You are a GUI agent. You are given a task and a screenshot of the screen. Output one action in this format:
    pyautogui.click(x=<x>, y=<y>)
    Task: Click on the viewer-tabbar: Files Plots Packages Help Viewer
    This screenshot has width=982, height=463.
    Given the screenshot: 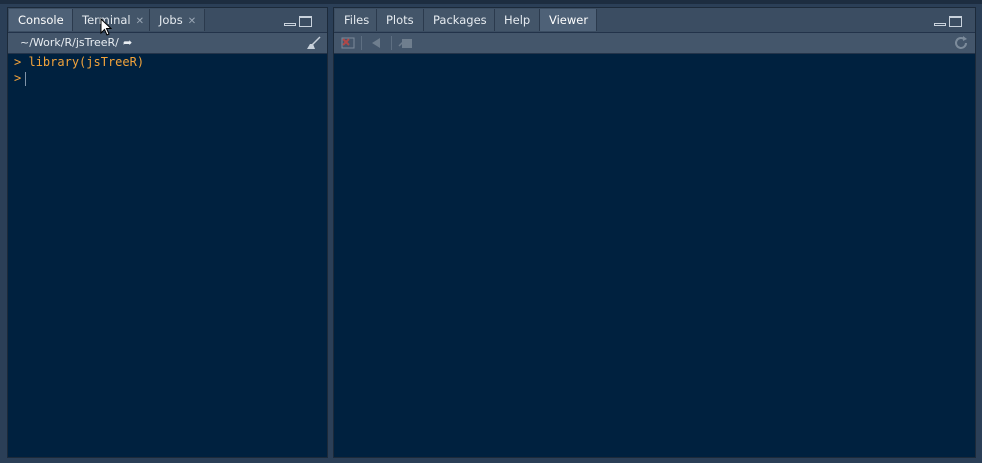 What is the action you would take?
    pyautogui.click(x=654, y=20)
    